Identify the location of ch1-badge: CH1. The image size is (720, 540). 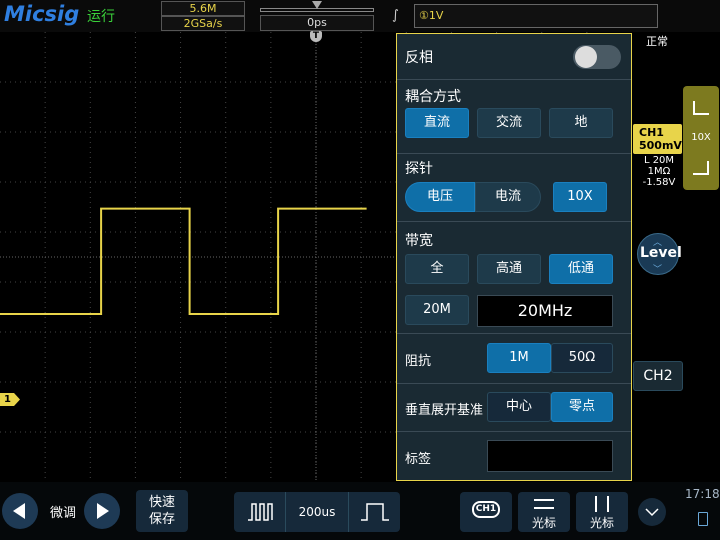
(486, 509).